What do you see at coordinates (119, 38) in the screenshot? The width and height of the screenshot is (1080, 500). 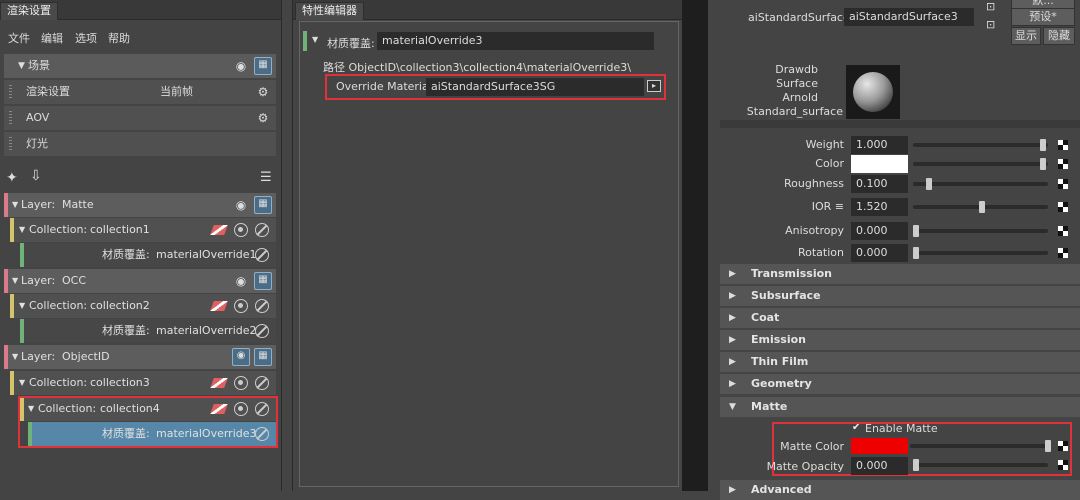 I see `menu-help: 帮助` at bounding box center [119, 38].